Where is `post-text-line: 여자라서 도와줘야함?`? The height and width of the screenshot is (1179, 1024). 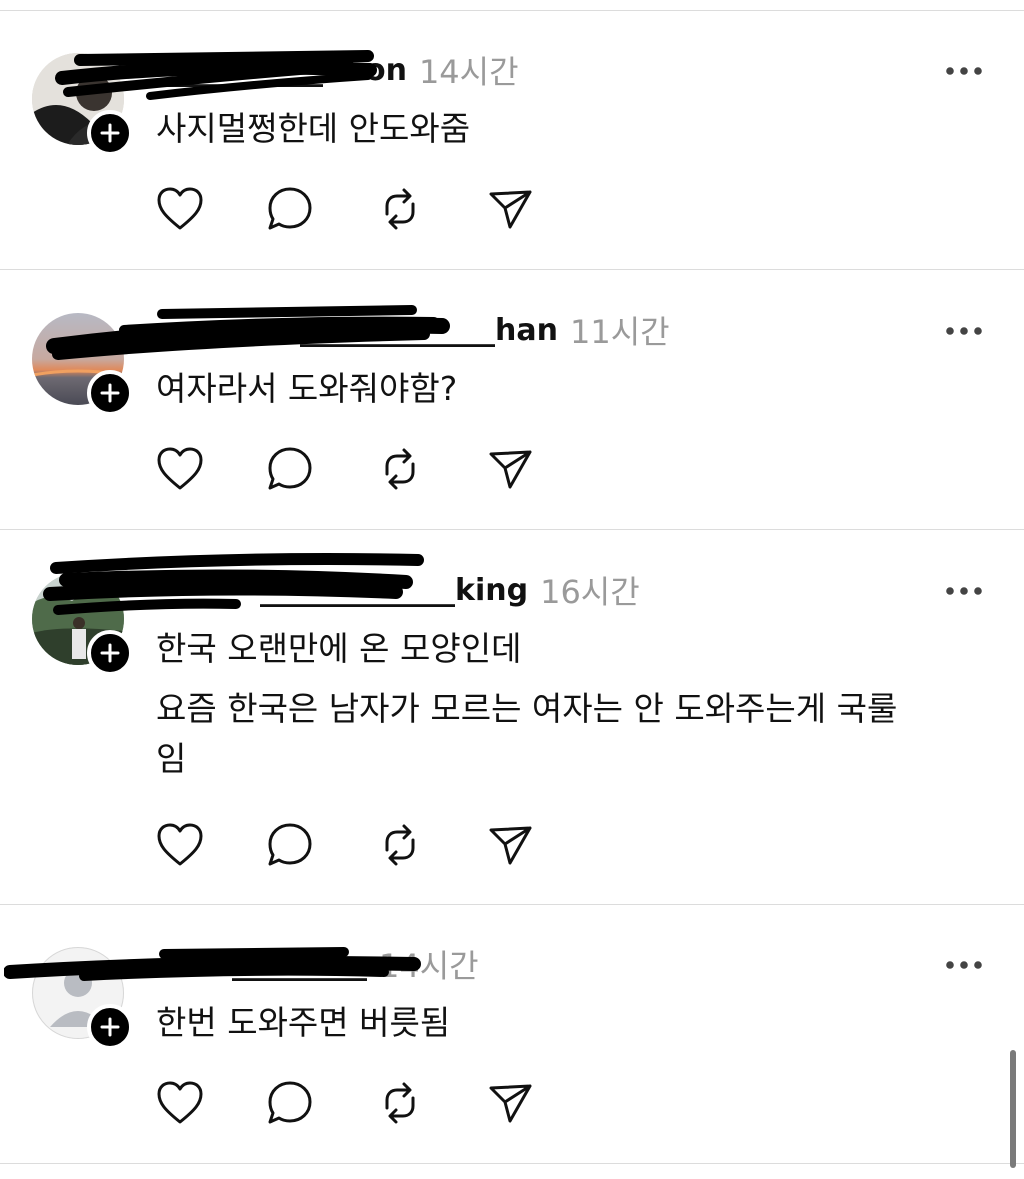
post-text-line: 여자라서 도와줘야함? is located at coordinates (307, 388).